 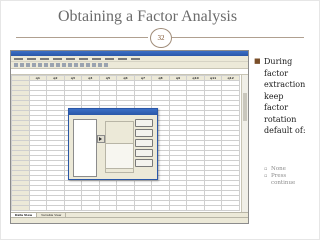 What do you see at coordinates (101, 139) in the screenshot?
I see `move-arrow-icon` at bounding box center [101, 139].